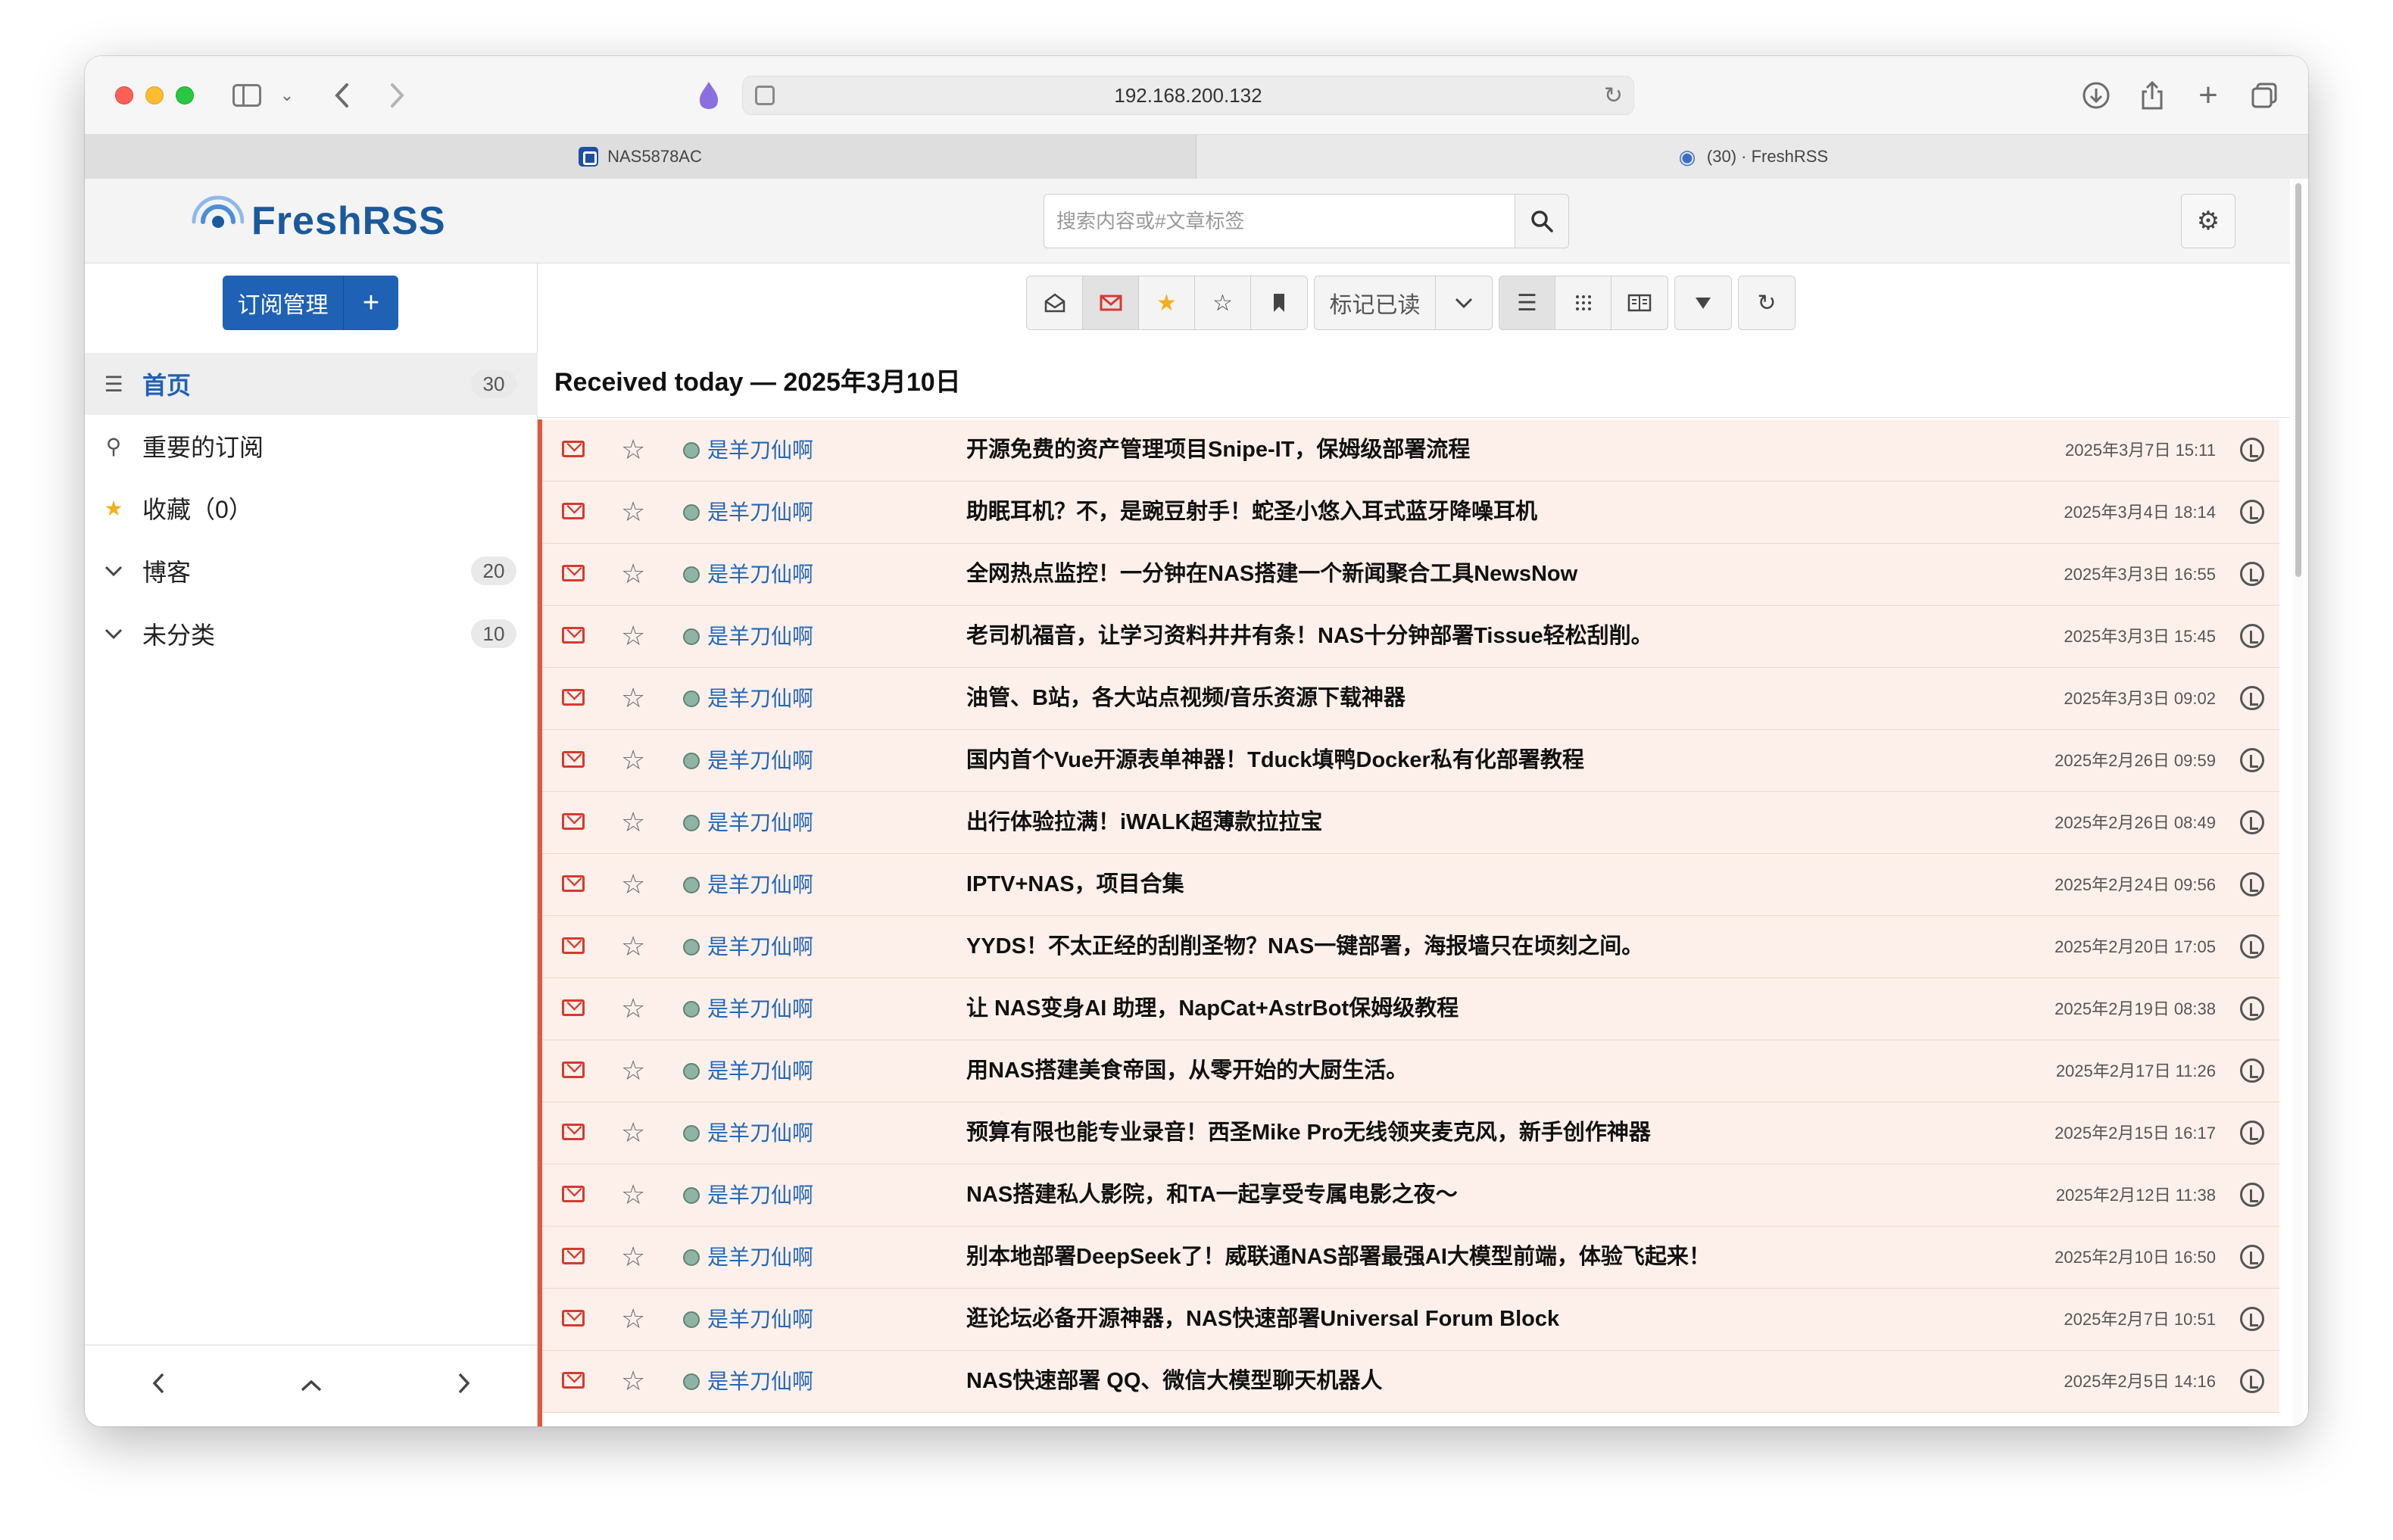  What do you see at coordinates (2298, 802) in the screenshot?
I see `page-scrollbar` at bounding box center [2298, 802].